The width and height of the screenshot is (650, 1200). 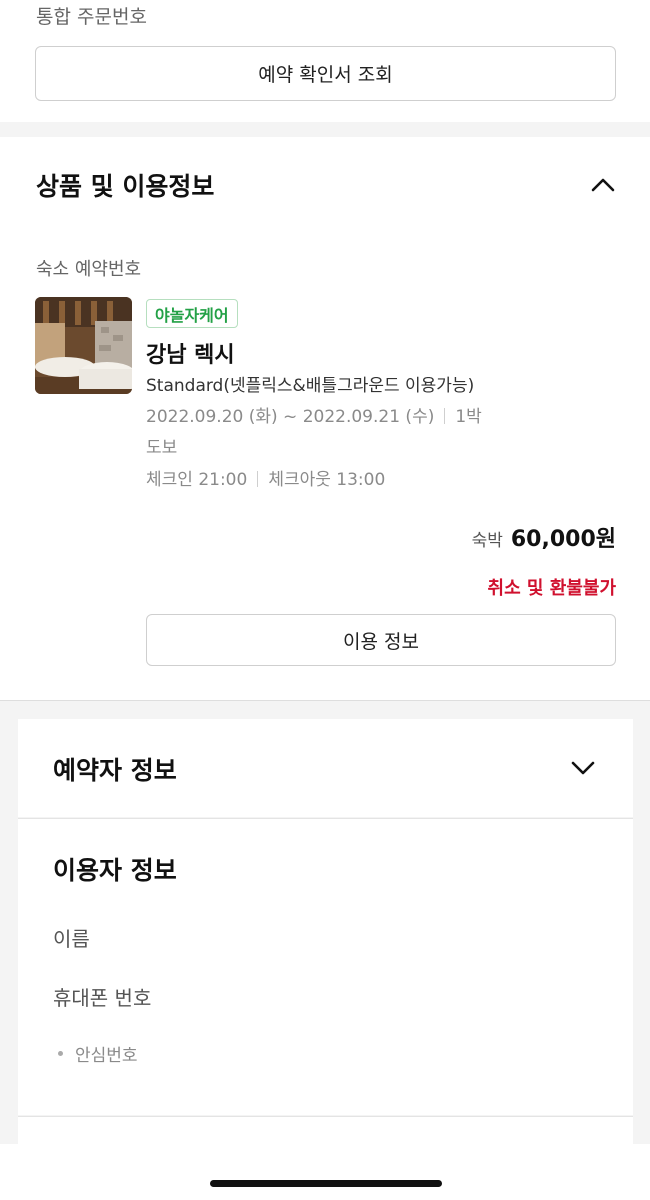 I want to click on checkout-time: 체크아웃 13:00, so click(x=327, y=480).